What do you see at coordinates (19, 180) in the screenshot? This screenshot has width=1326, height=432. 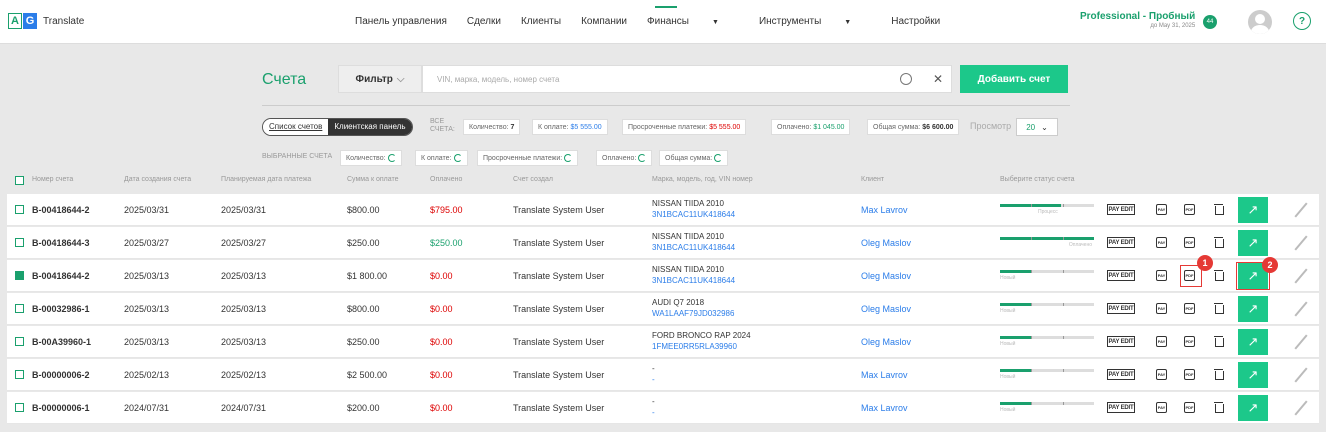 I see `select-all-checkbox` at bounding box center [19, 180].